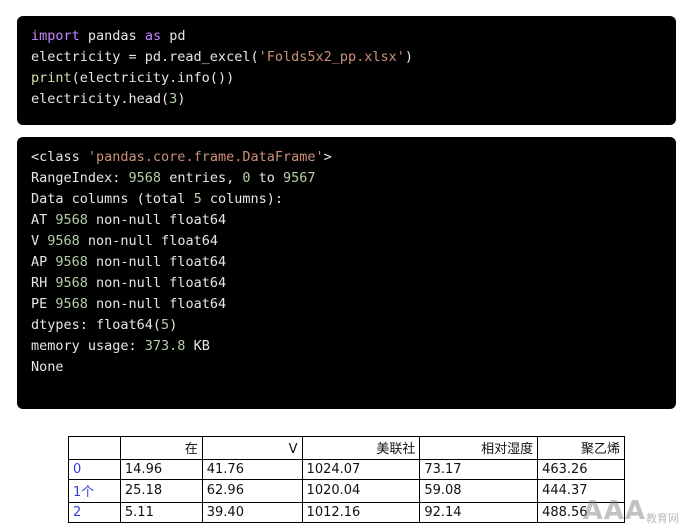 This screenshot has height=530, width=693. I want to click on table-cell: 488.56, so click(581, 512).